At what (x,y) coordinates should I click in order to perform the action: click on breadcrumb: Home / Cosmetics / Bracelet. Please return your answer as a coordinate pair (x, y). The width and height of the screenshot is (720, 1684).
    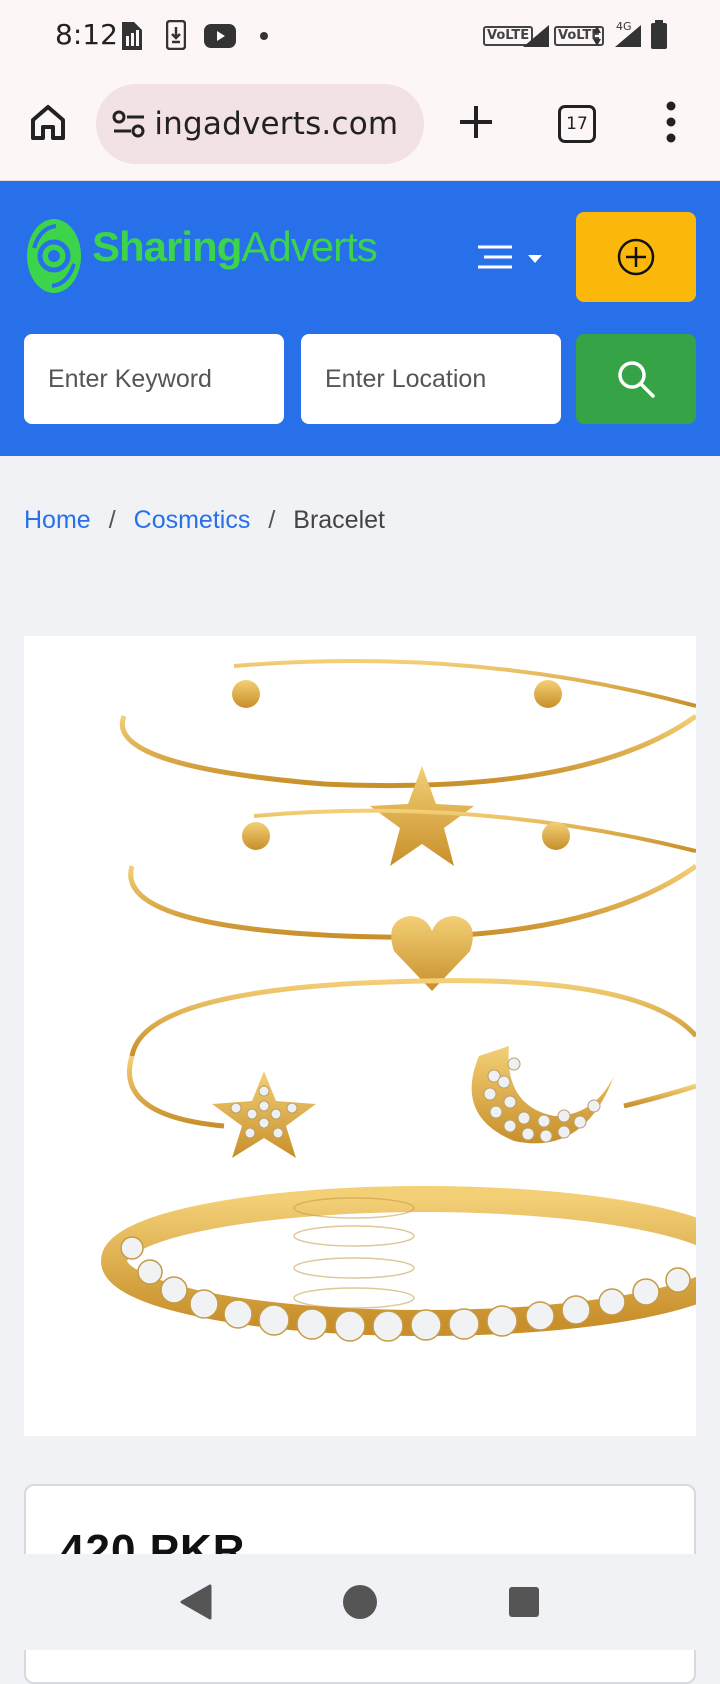
    Looking at the image, I should click on (204, 520).